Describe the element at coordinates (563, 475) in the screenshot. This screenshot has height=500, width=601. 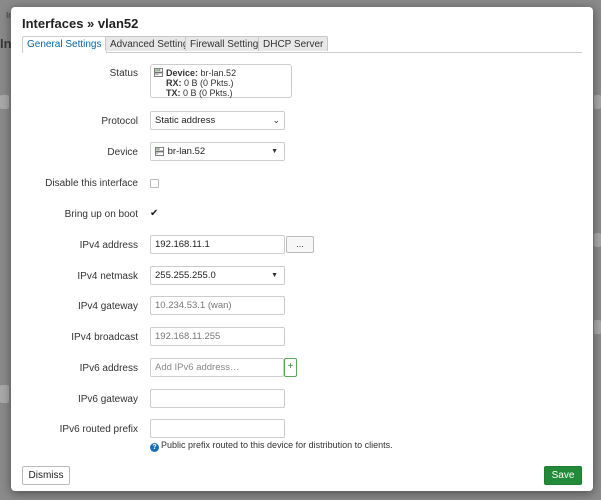
I see `save-button: Save` at that location.